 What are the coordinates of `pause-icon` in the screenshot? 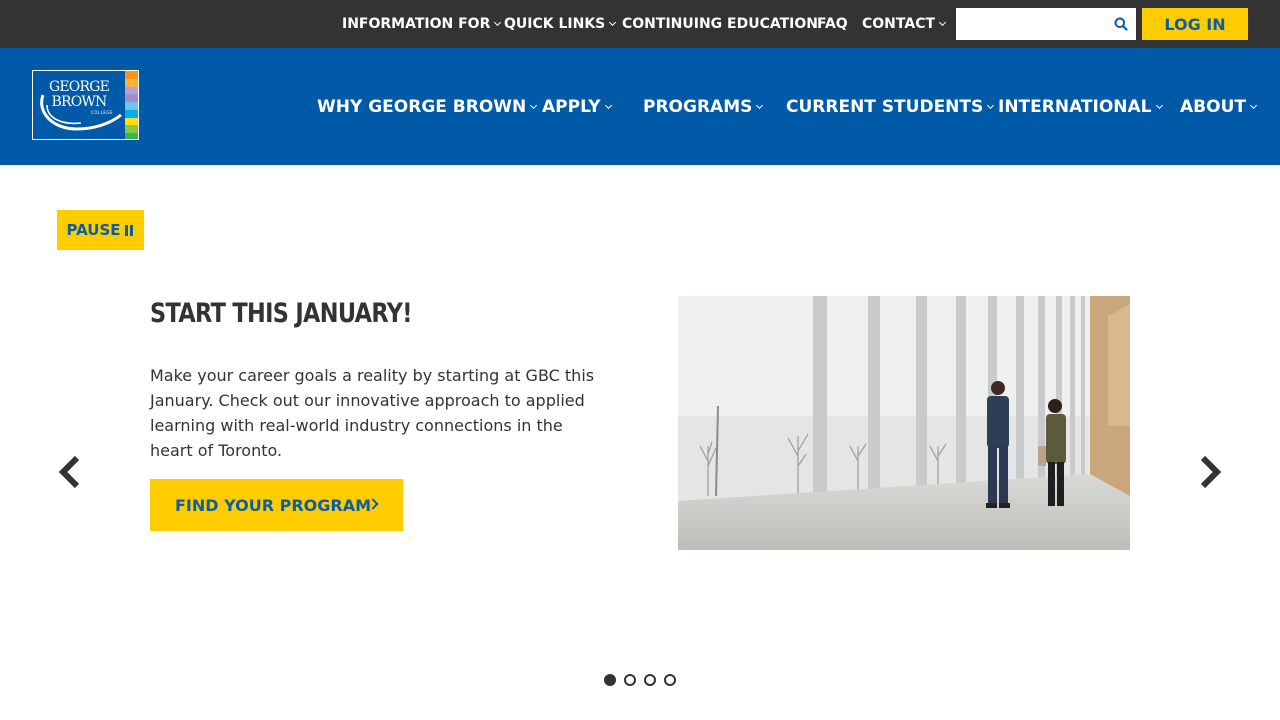 It's located at (129, 230).